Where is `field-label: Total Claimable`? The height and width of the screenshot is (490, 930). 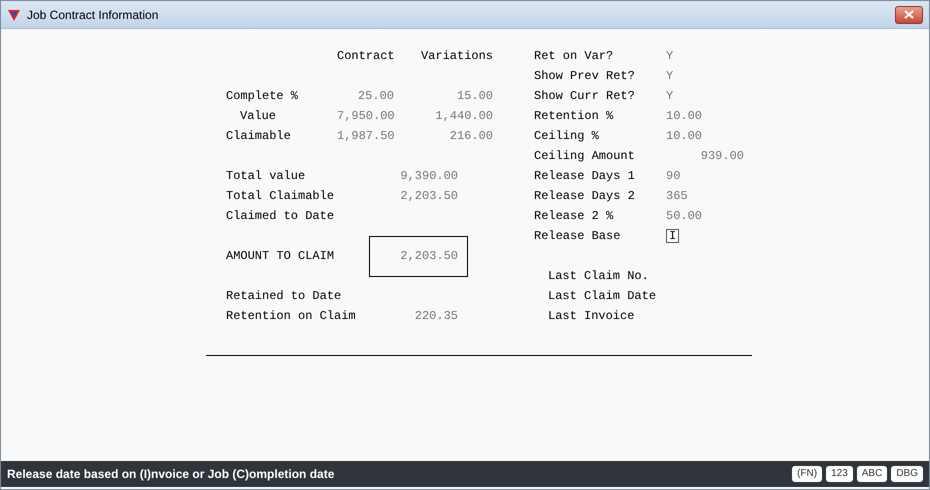
field-label: Total Claimable is located at coordinates (280, 196).